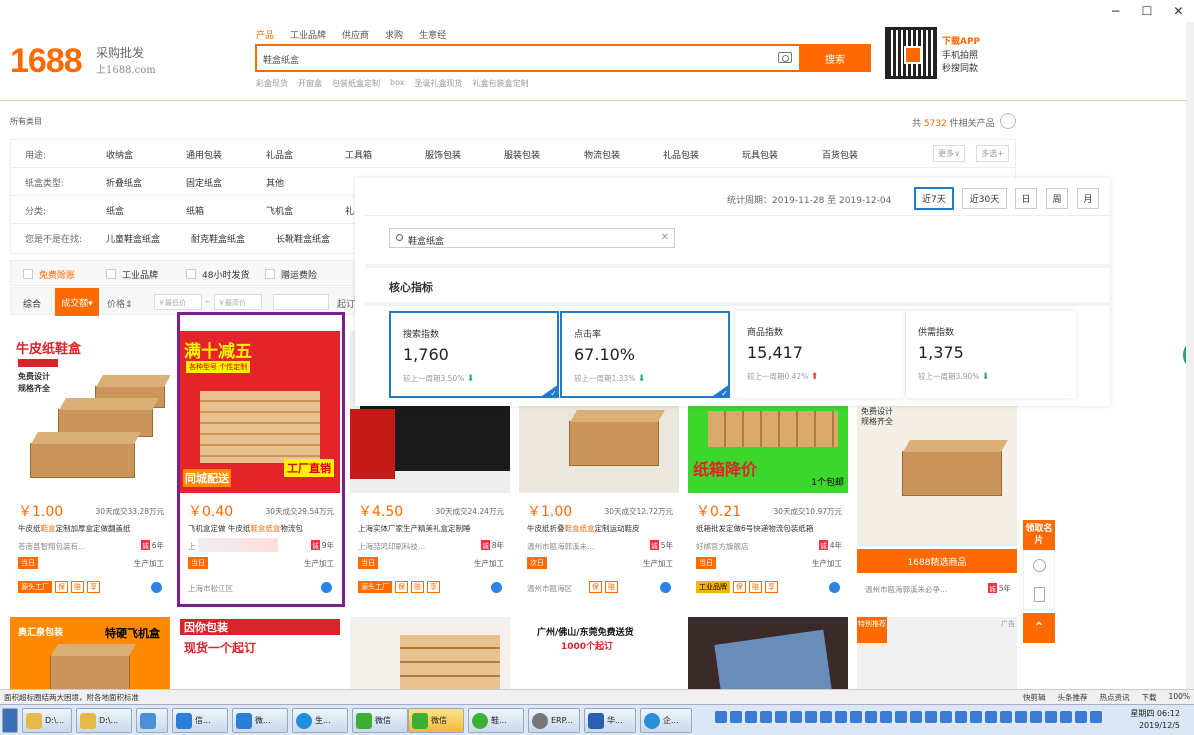 The height and width of the screenshot is (735, 1194). What do you see at coordinates (1179, 697) in the screenshot?
I see `zoom-level: 100%` at bounding box center [1179, 697].